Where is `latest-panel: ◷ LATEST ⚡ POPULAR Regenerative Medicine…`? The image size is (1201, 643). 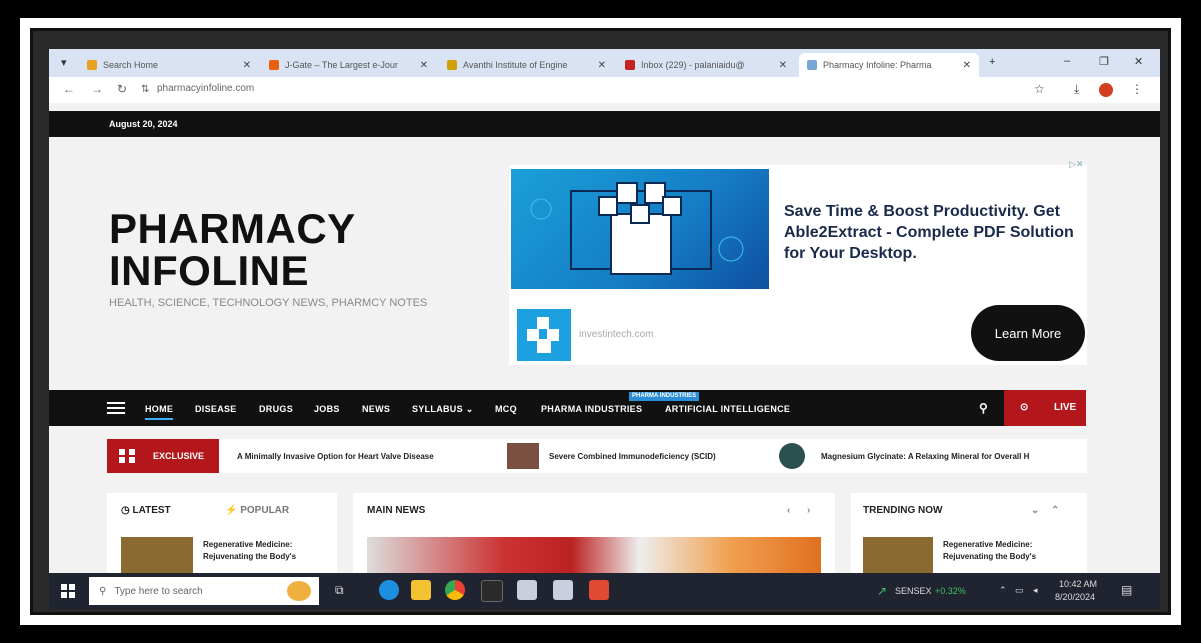
latest-panel: ◷ LATEST ⚡ POPULAR Regenerative Medicine… is located at coordinates (222, 538).